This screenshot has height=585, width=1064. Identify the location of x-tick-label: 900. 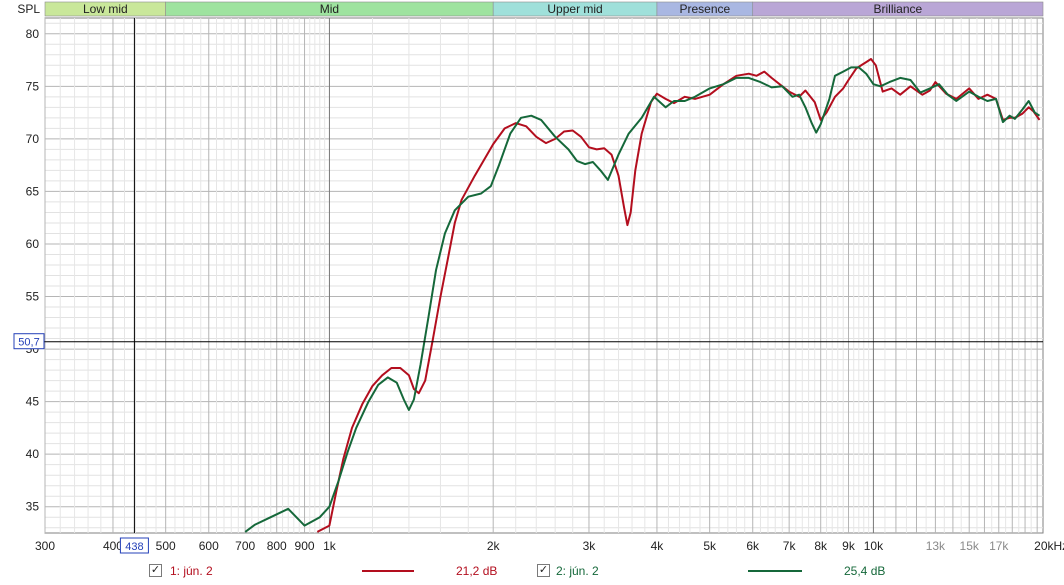
(305, 546).